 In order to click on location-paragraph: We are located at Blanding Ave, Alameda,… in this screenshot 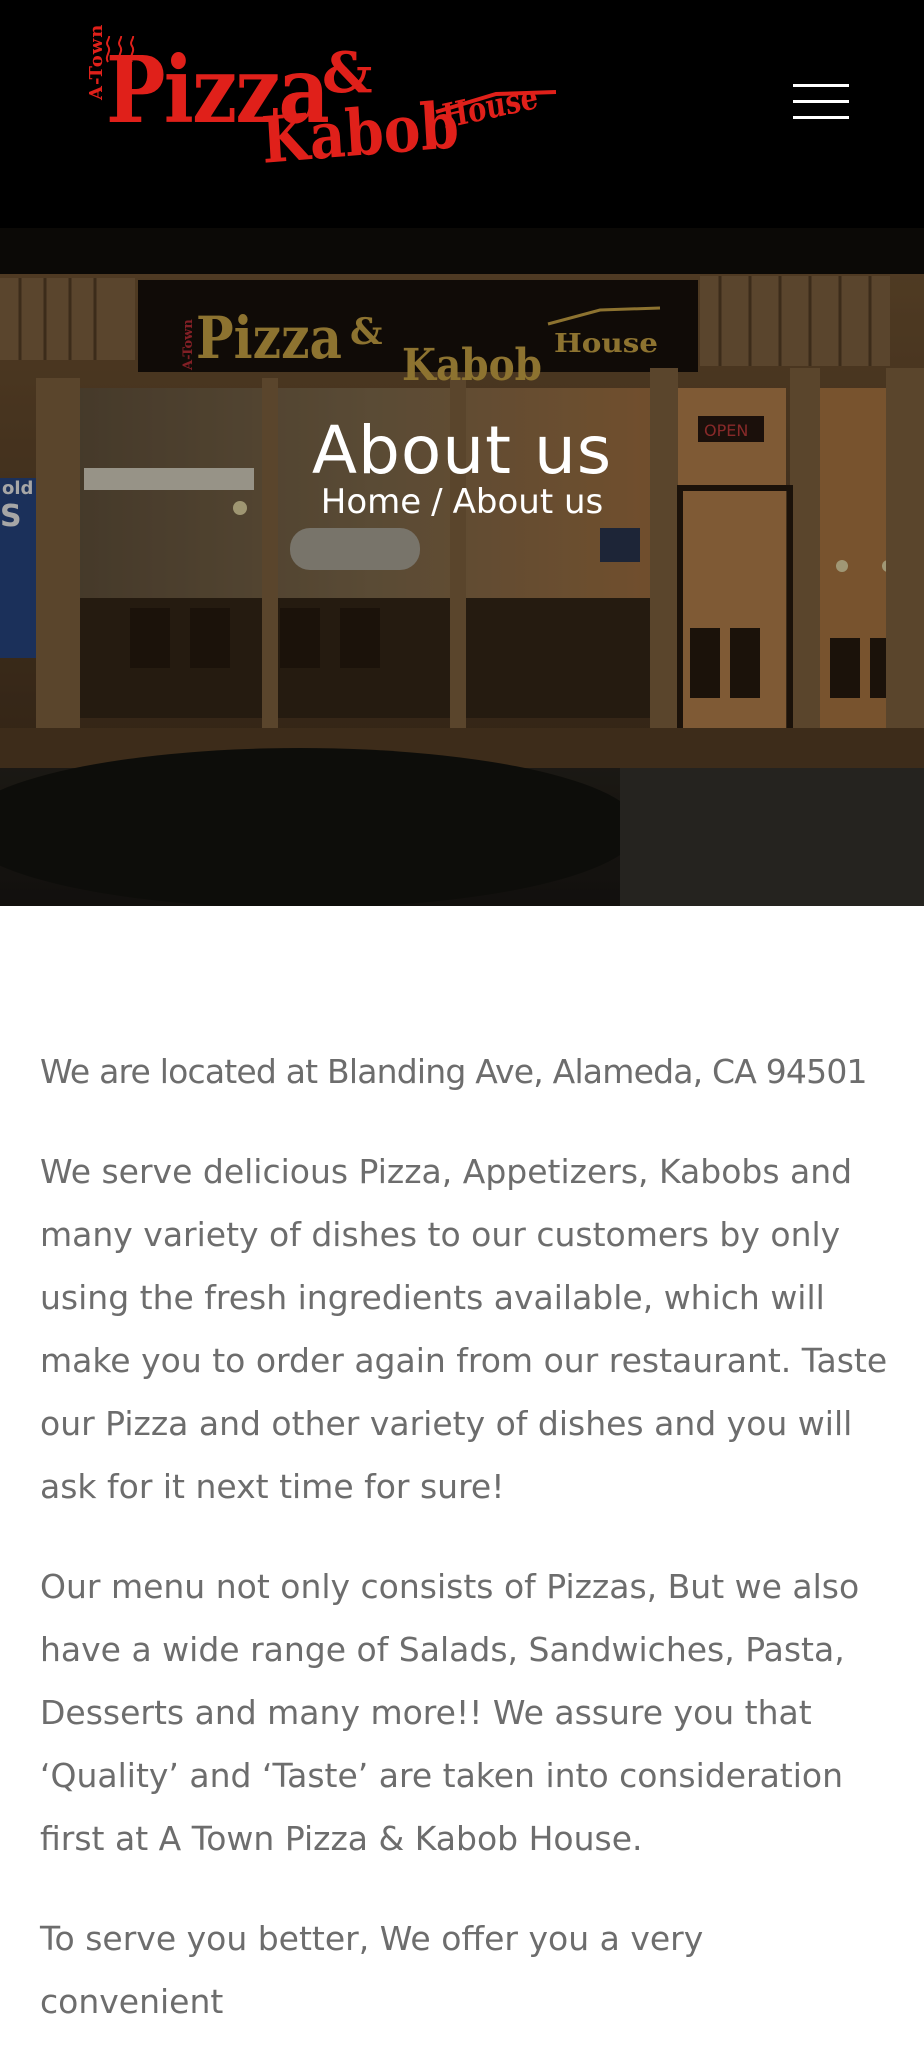, I will do `click(454, 1071)`.